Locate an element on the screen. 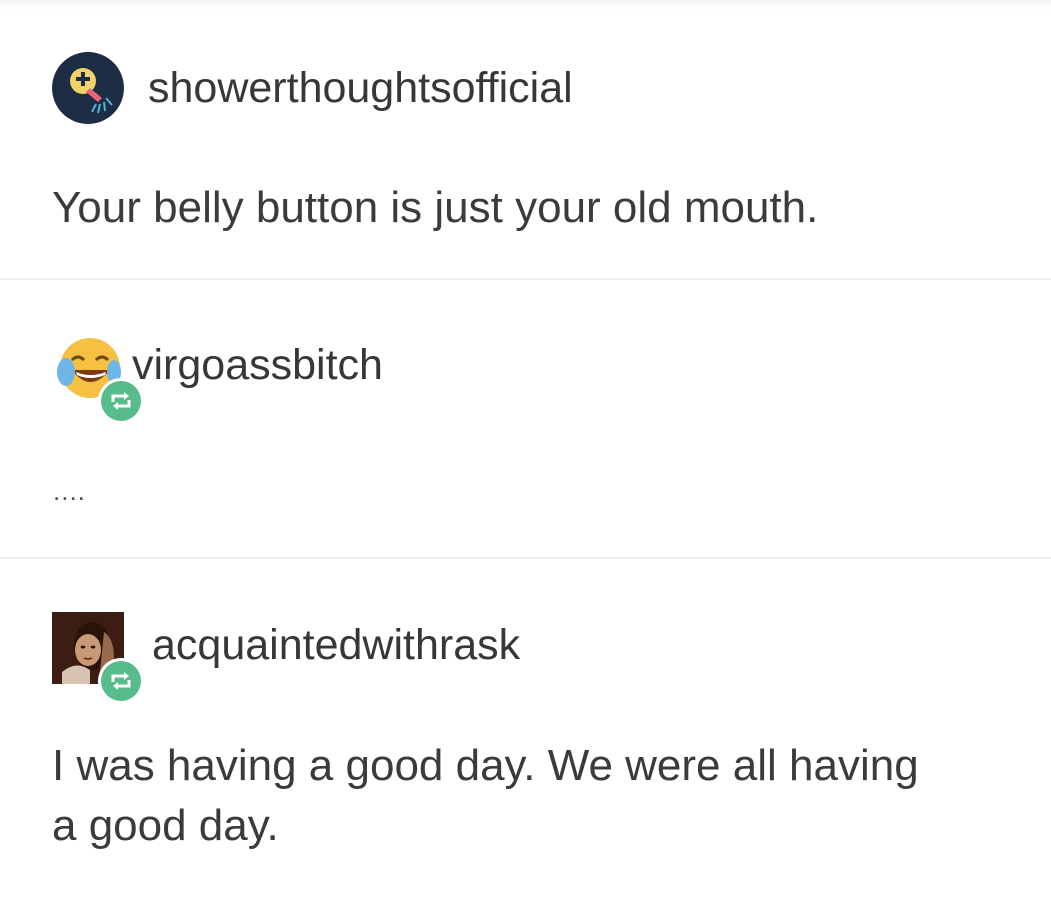  post-header: acquaintedwithrask is located at coordinates (286, 658).